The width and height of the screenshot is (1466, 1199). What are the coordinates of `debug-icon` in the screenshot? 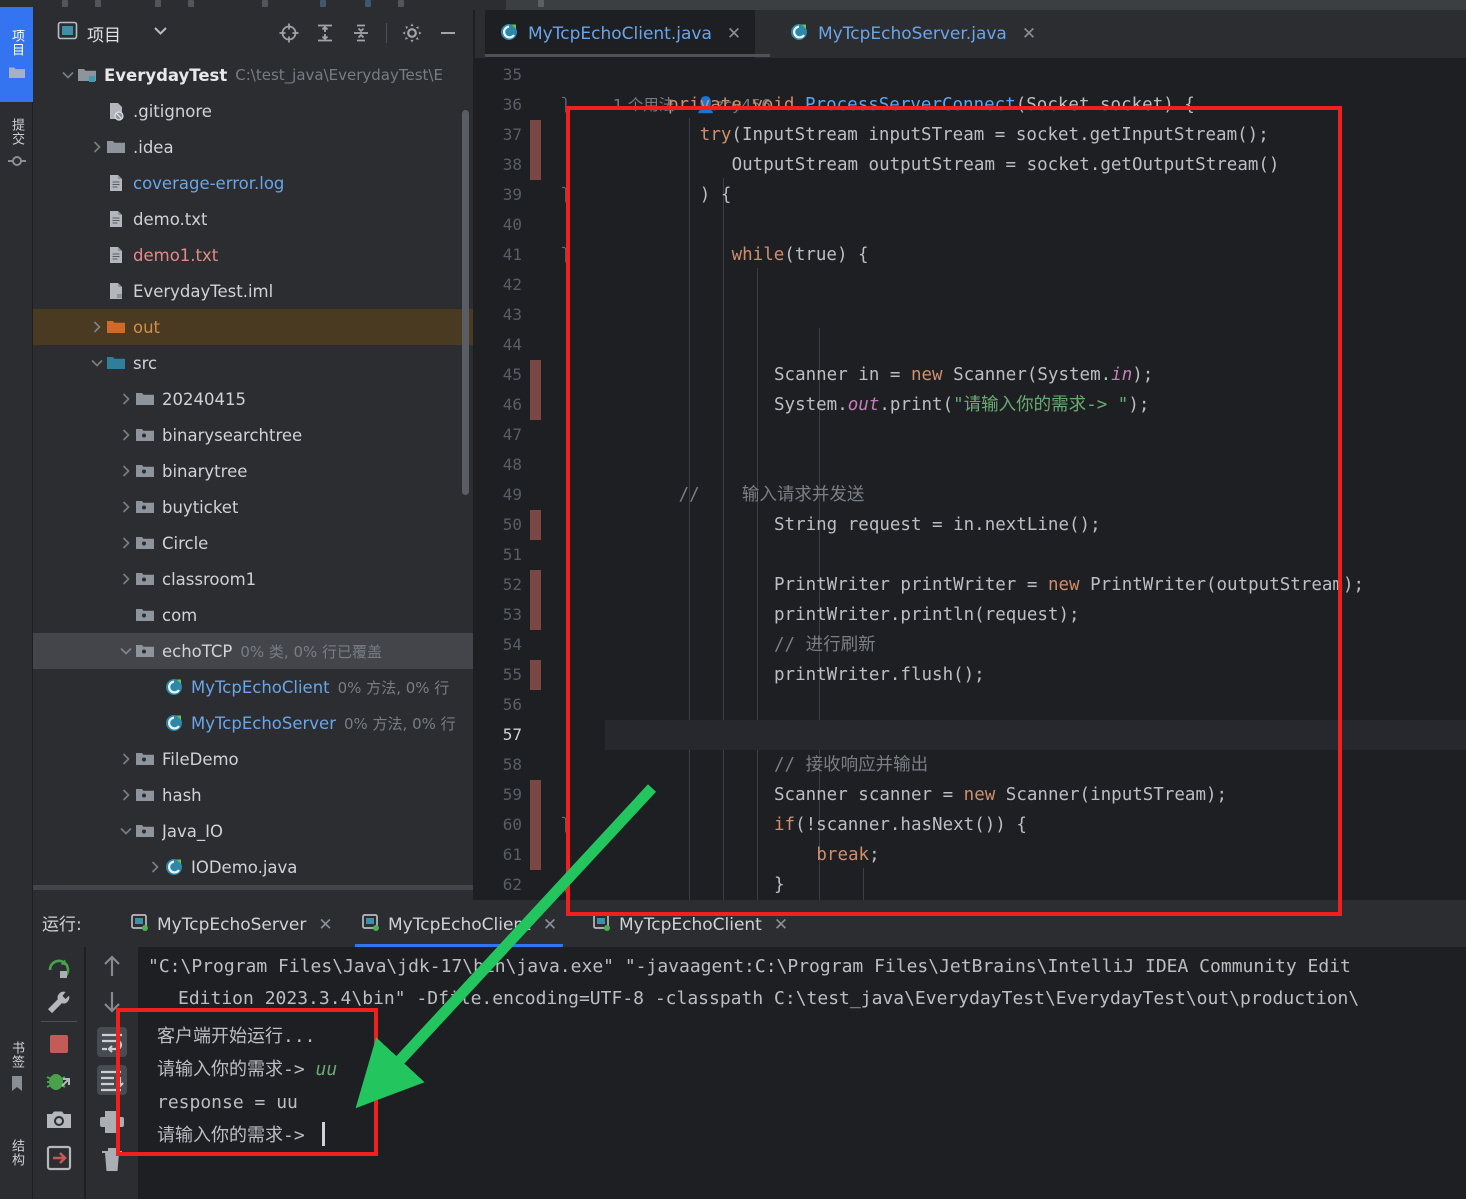 It's located at (59, 1082).